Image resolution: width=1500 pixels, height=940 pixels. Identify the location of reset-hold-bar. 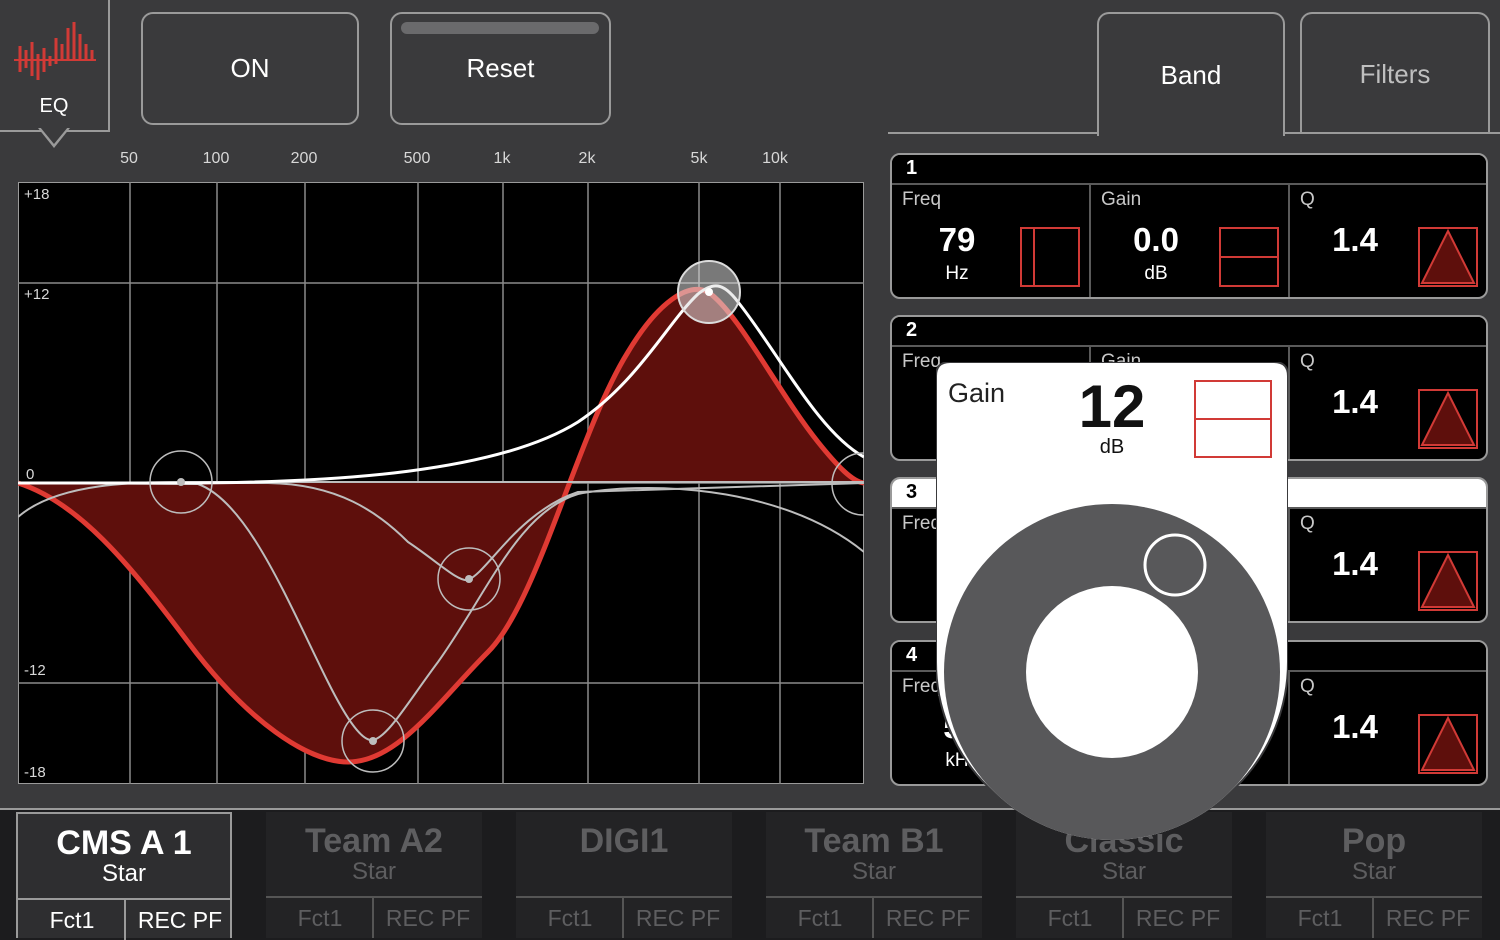
(500, 28).